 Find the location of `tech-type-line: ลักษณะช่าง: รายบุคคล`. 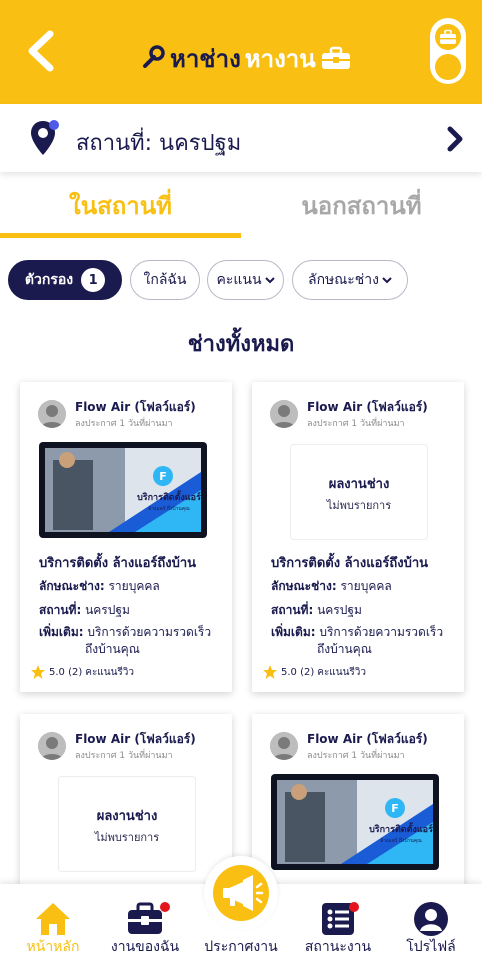

tech-type-line: ลักษณะช่าง: รายบุคคล is located at coordinates (99, 586).